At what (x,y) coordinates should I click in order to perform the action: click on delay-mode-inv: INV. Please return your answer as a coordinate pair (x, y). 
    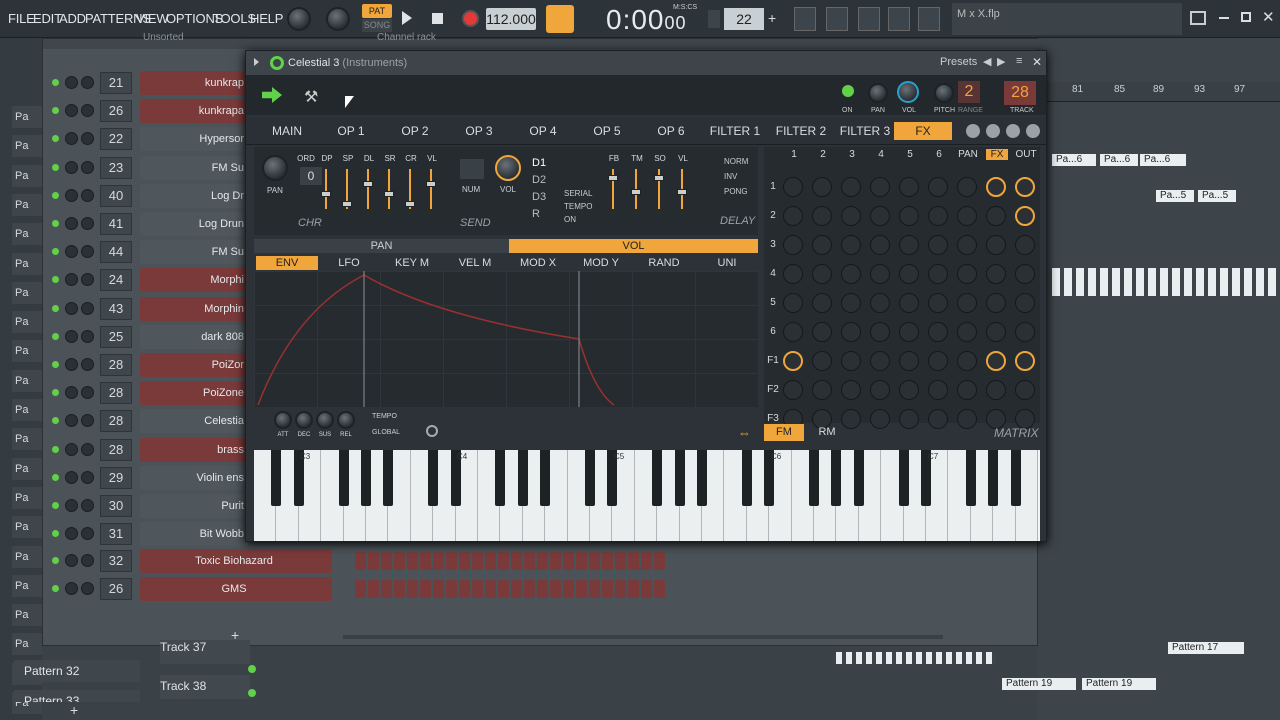
    Looking at the image, I should click on (730, 176).